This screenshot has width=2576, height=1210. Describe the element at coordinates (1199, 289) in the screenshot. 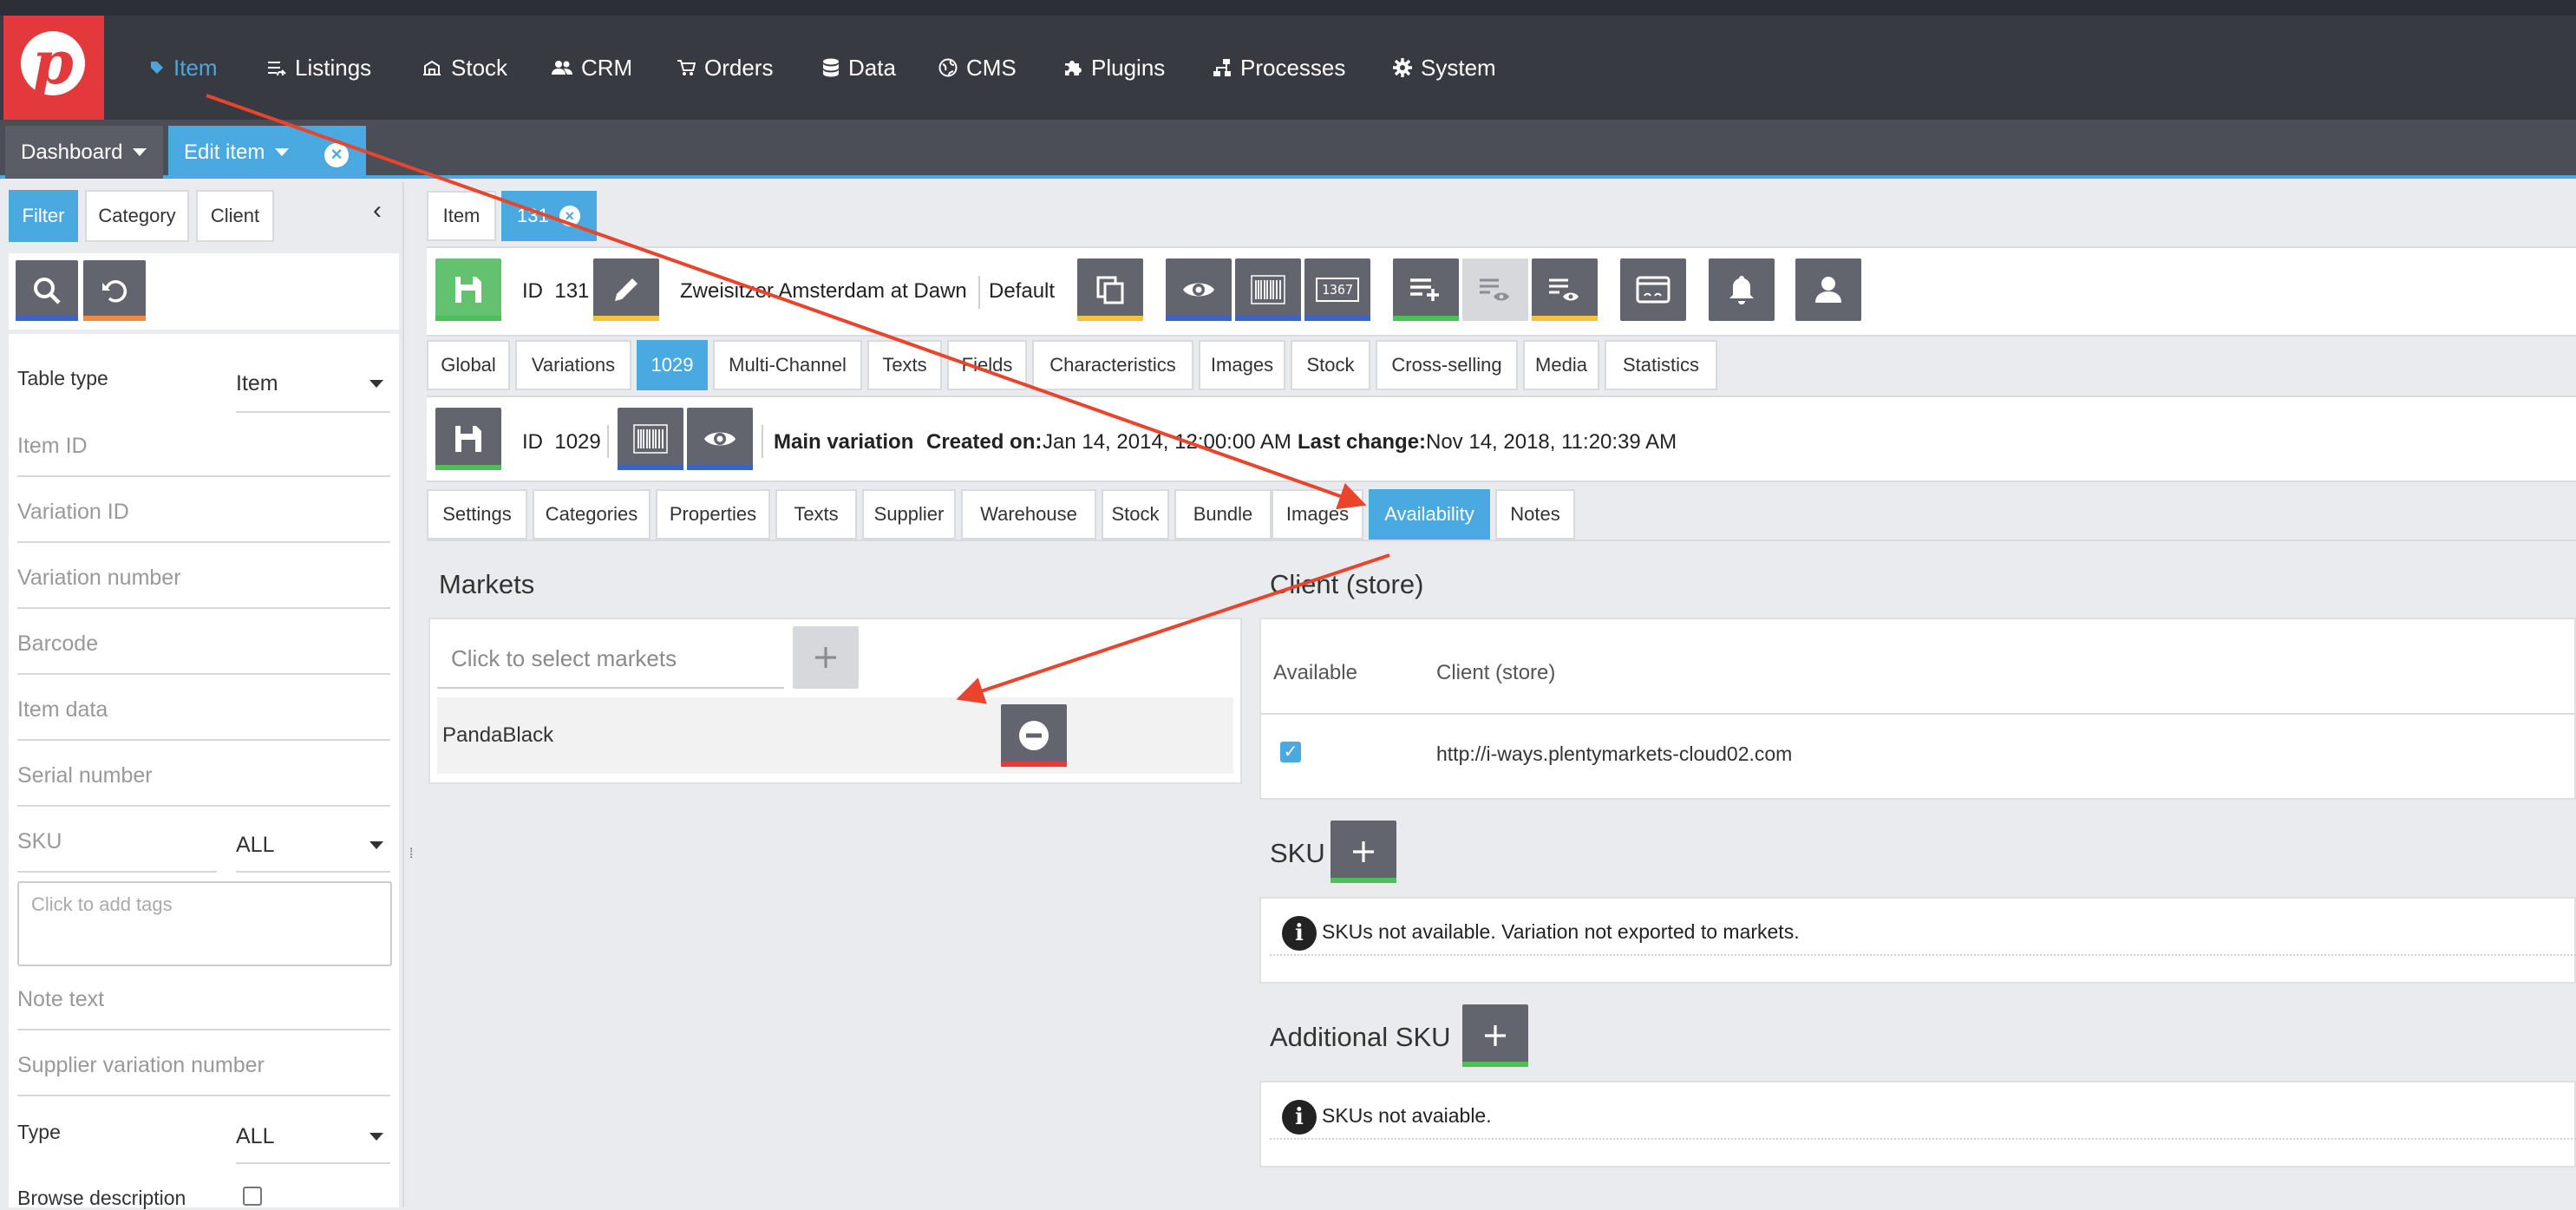

I see `preview-item-button` at that location.